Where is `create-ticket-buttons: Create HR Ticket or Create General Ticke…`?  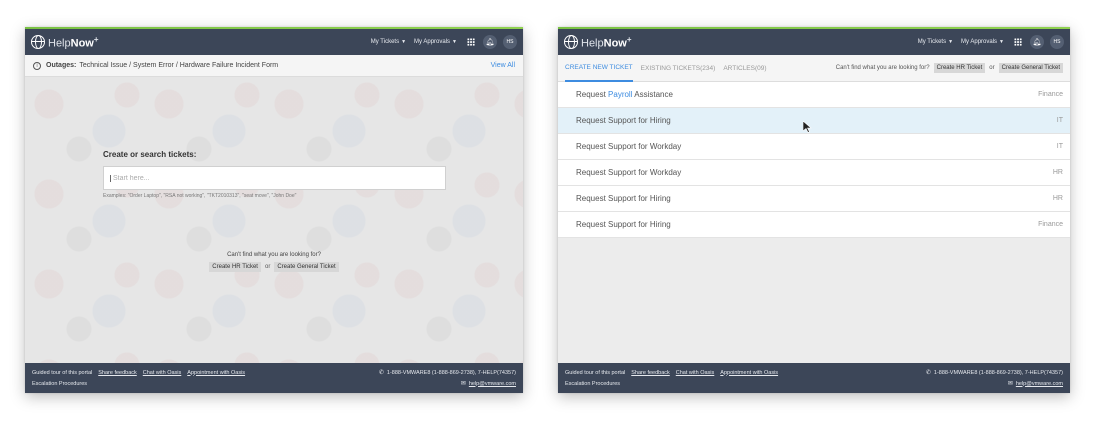 create-ticket-buttons: Create HR Ticket or Create General Ticke… is located at coordinates (274, 267).